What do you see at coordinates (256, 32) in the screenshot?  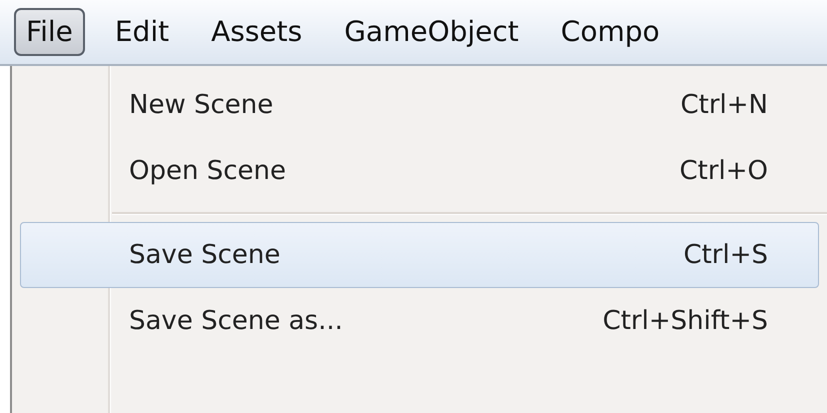 I see `menu-title: Assets` at bounding box center [256, 32].